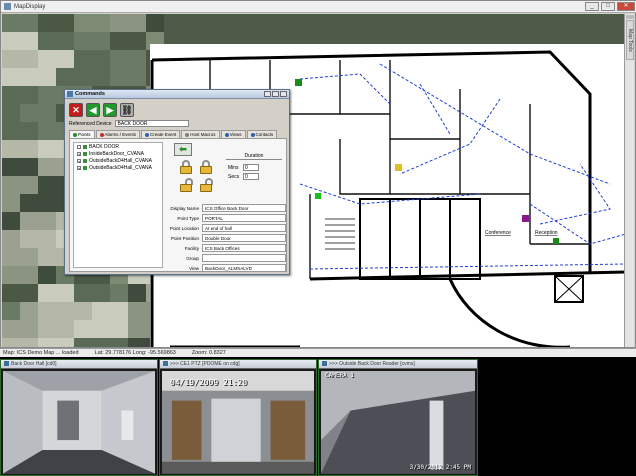 The height and width of the screenshot is (476, 636). What do you see at coordinates (177, 94) in the screenshot?
I see `commands-titlebar: Commands` at bounding box center [177, 94].